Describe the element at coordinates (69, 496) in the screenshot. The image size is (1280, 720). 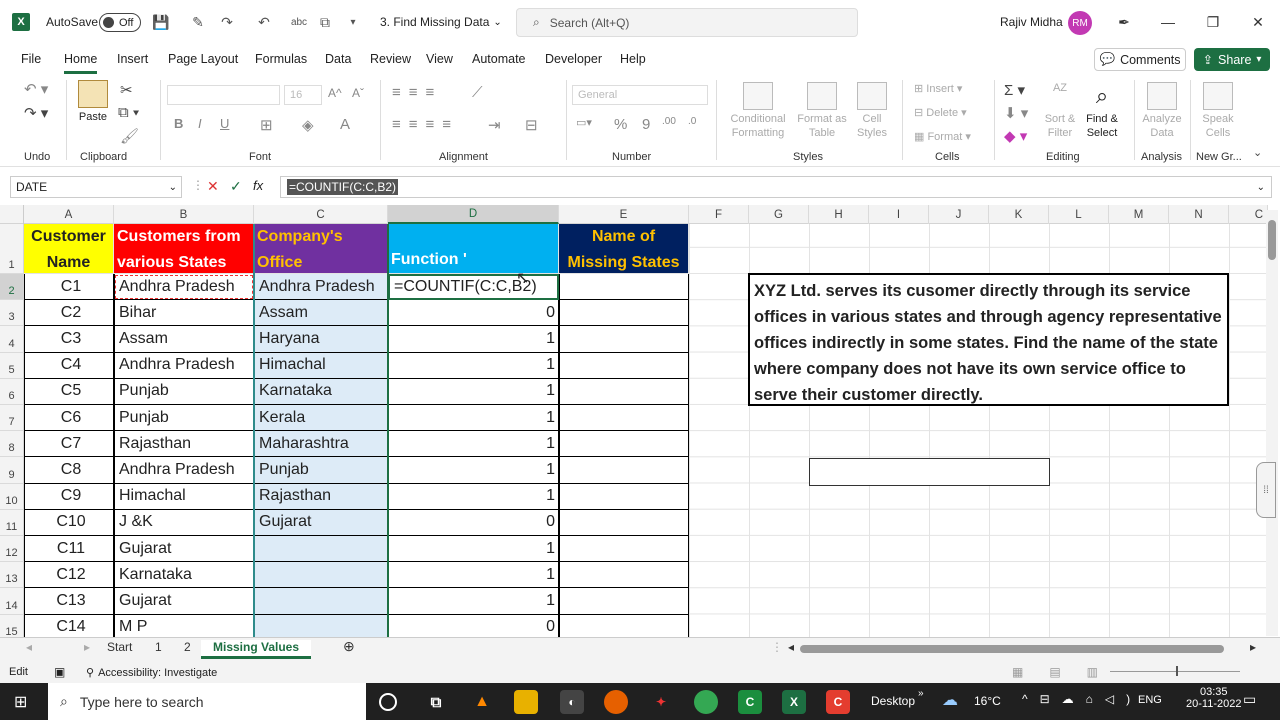
I see `cell-a-row: C9` at that location.